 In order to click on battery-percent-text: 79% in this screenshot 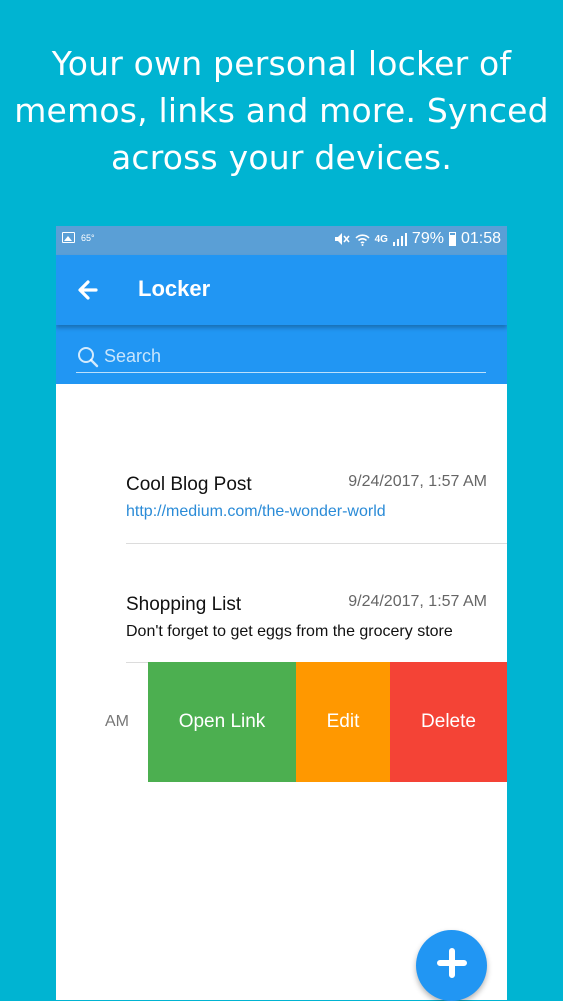, I will do `click(427, 238)`.